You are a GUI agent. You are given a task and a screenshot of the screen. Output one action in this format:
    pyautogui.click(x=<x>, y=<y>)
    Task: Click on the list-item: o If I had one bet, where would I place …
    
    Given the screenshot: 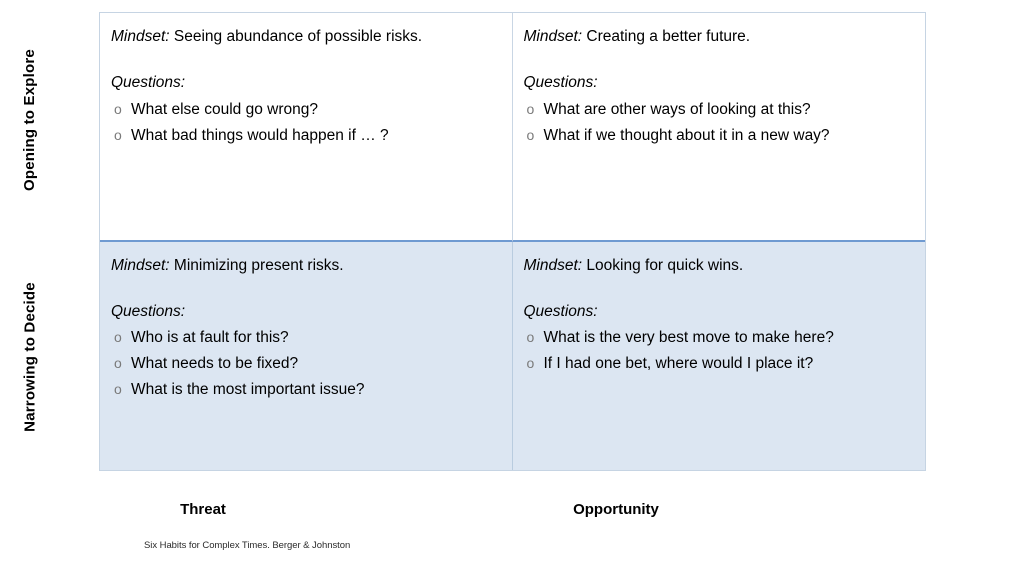 What is the action you would take?
    pyautogui.click(x=719, y=364)
    